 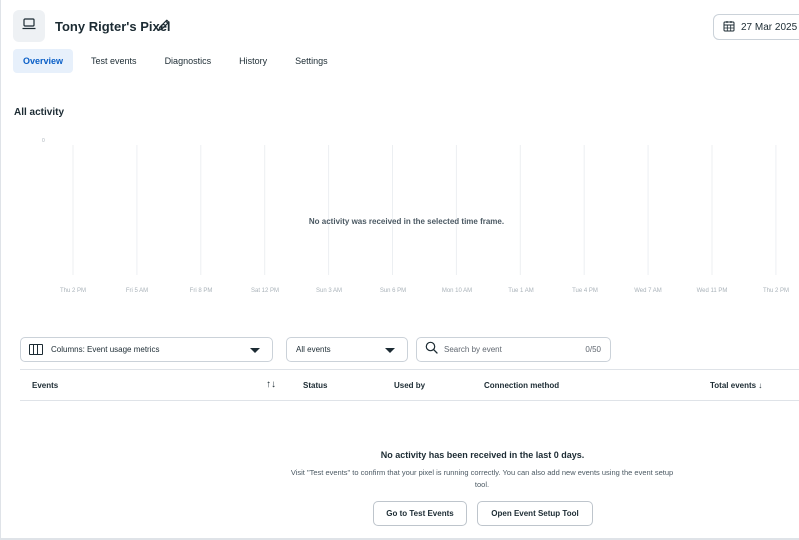 What do you see at coordinates (313, 349) in the screenshot?
I see `events-filter-label: All events` at bounding box center [313, 349].